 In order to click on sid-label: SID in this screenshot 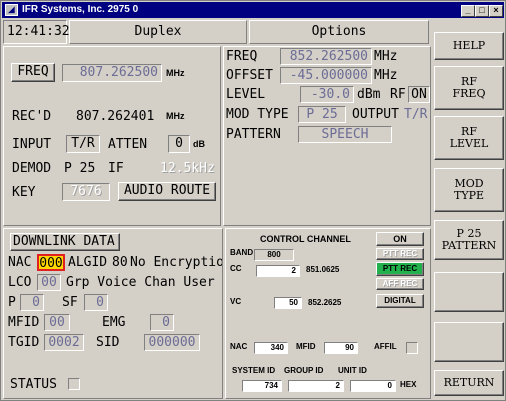, I will do `click(108, 342)`.